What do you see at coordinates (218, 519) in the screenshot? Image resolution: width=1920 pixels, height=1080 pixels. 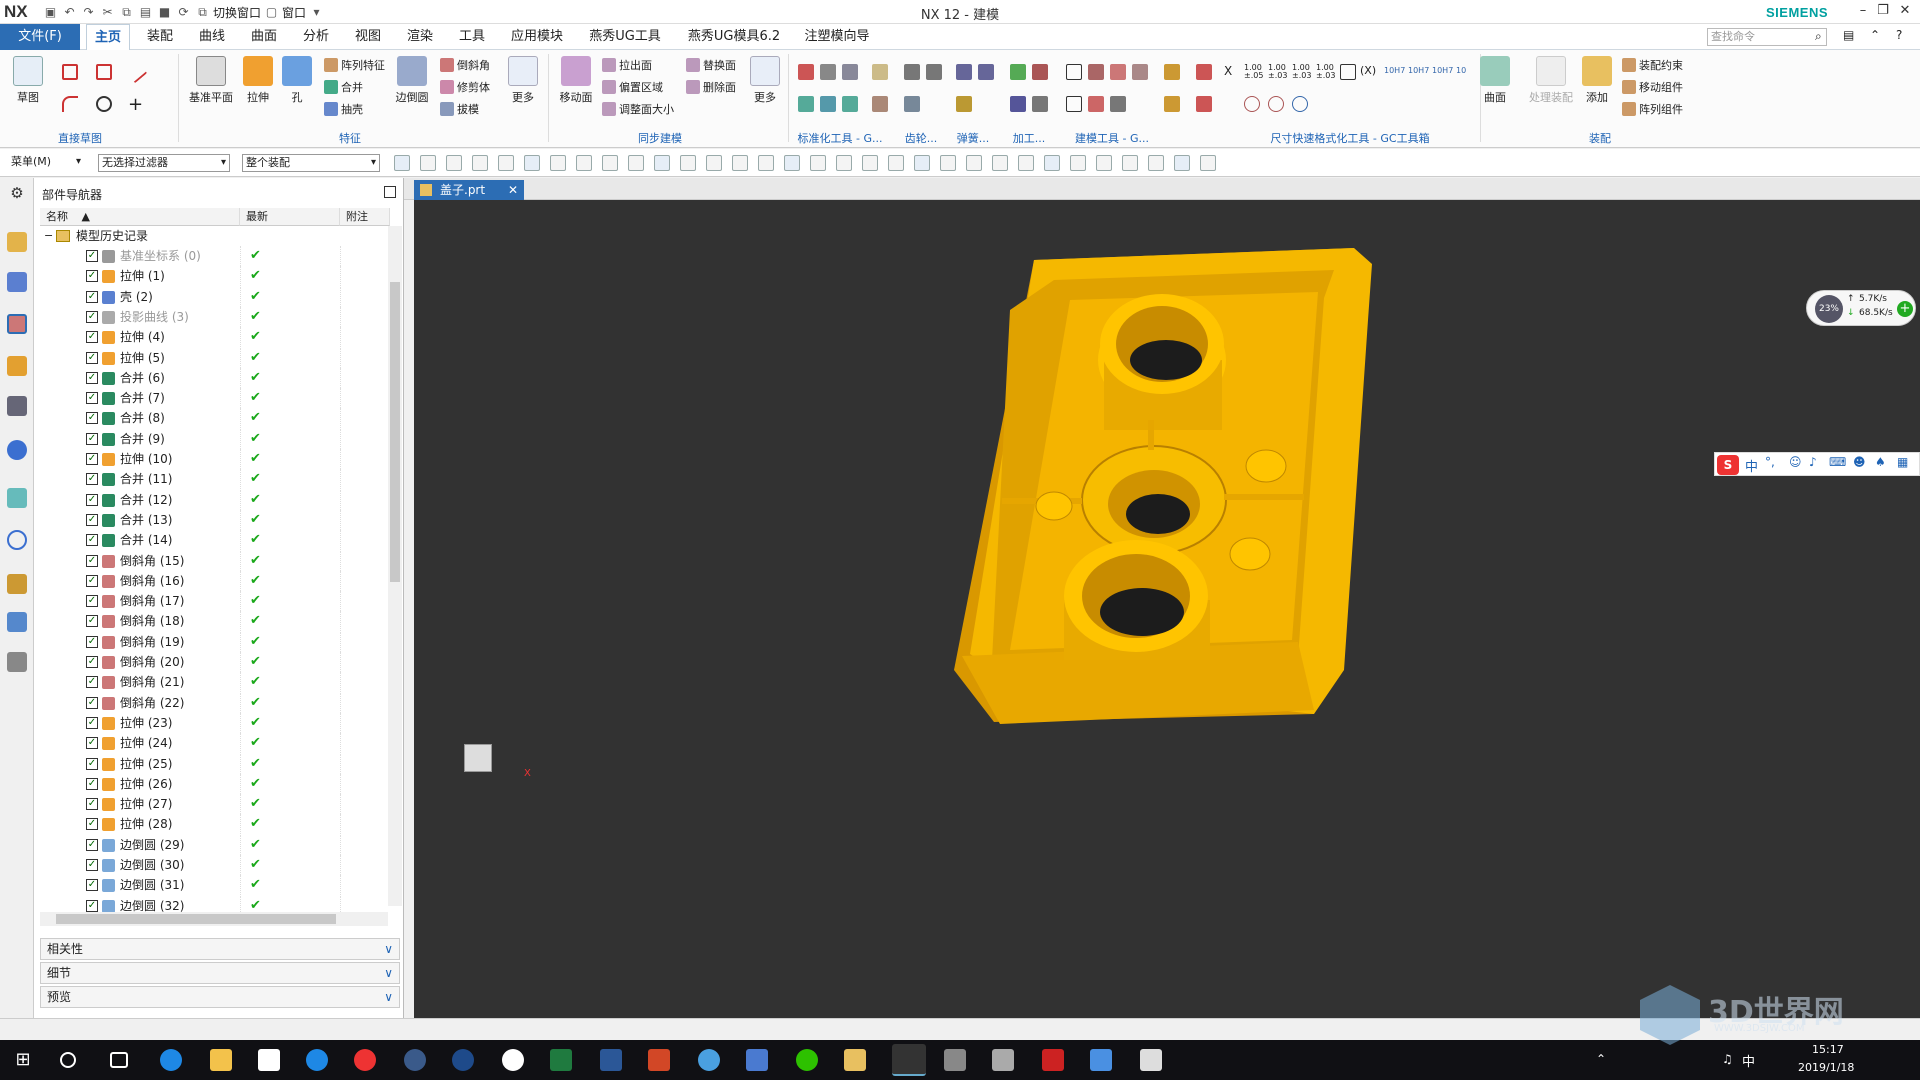 I see `tree-row: ✓ 合并 (13) ✔` at bounding box center [218, 519].